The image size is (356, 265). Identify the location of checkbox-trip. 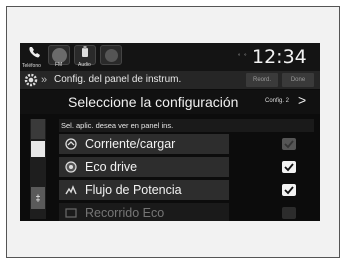
(289, 213).